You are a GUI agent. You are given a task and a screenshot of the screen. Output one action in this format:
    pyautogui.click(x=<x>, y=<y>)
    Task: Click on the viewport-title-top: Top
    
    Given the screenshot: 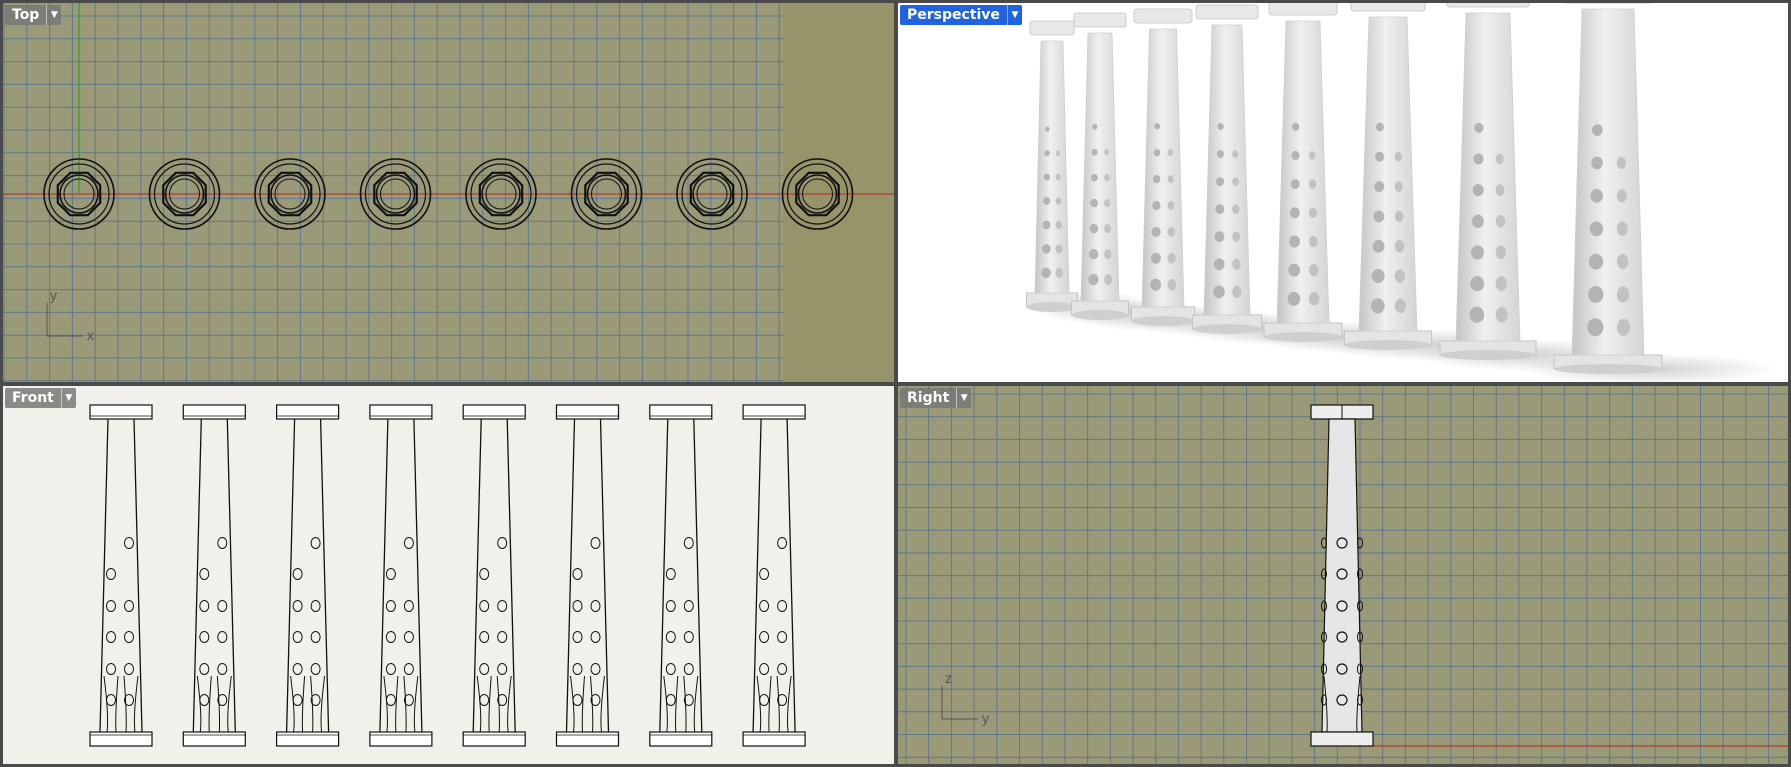 What is the action you would take?
    pyautogui.click(x=26, y=15)
    